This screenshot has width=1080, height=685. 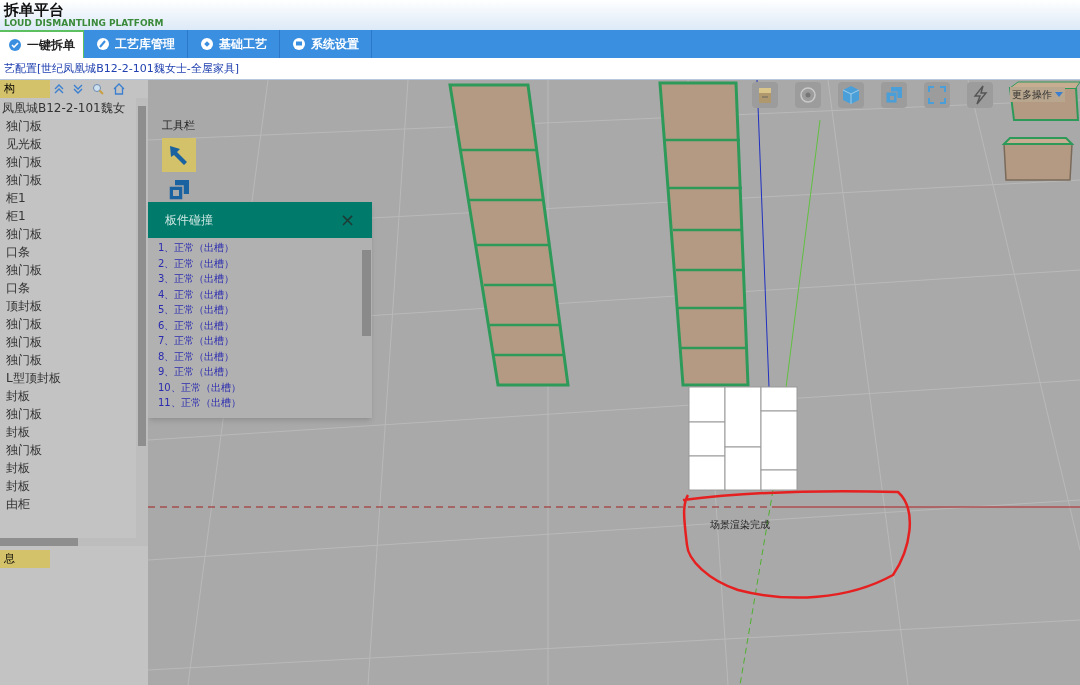 I want to click on copy-icon, so click(x=179, y=189).